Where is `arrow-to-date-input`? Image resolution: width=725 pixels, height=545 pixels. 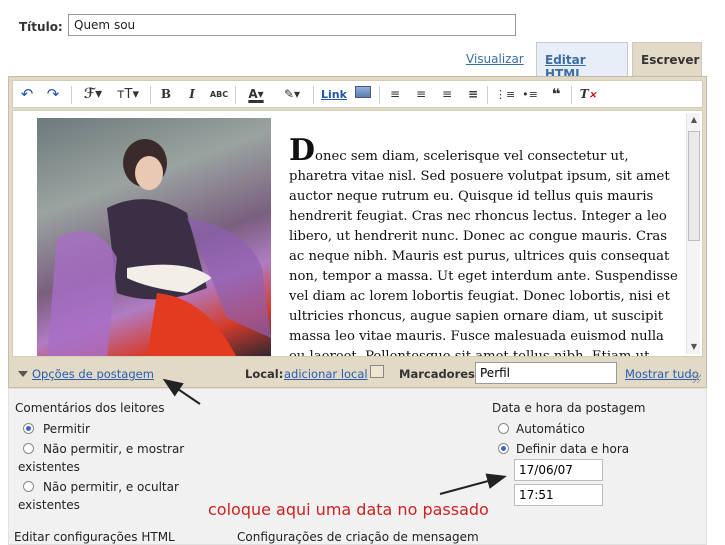
arrow-to-date-input is located at coordinates (473, 484).